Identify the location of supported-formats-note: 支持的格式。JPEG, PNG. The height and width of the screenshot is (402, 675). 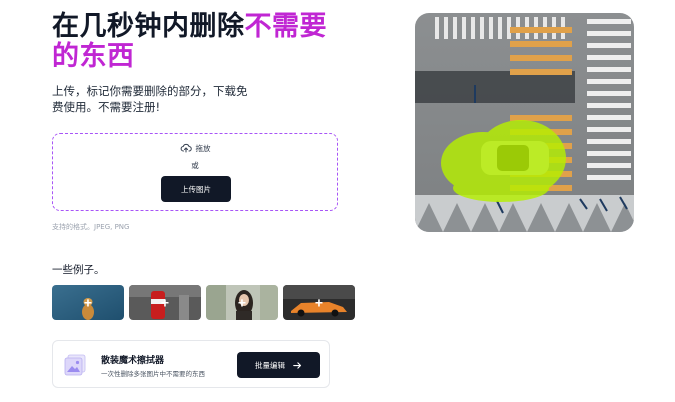
(91, 227).